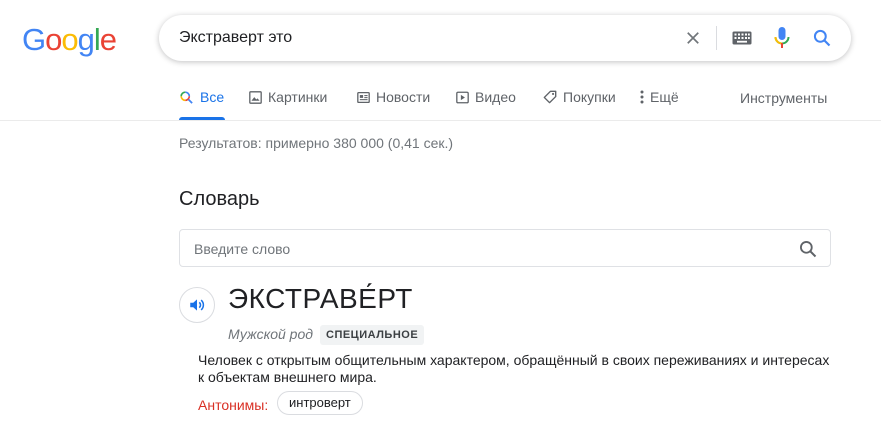  What do you see at coordinates (505, 38) in the screenshot?
I see `search-box: Экстраверт это` at bounding box center [505, 38].